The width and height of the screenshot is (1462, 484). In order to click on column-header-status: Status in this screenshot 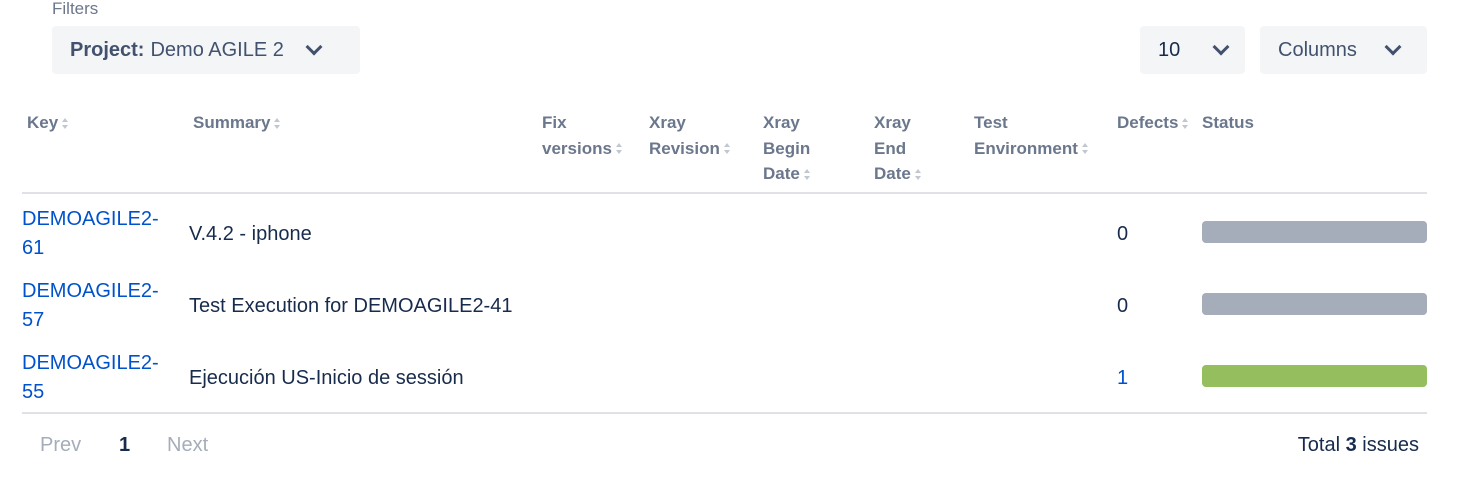, I will do `click(1228, 123)`.